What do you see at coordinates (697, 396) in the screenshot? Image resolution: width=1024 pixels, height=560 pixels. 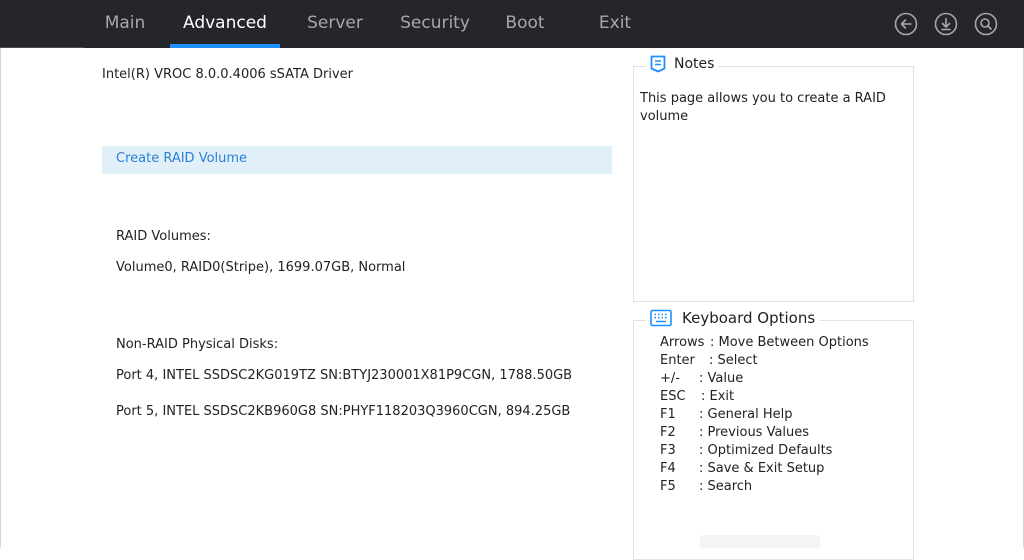 I see `key-option-row: ESC : Exit` at bounding box center [697, 396].